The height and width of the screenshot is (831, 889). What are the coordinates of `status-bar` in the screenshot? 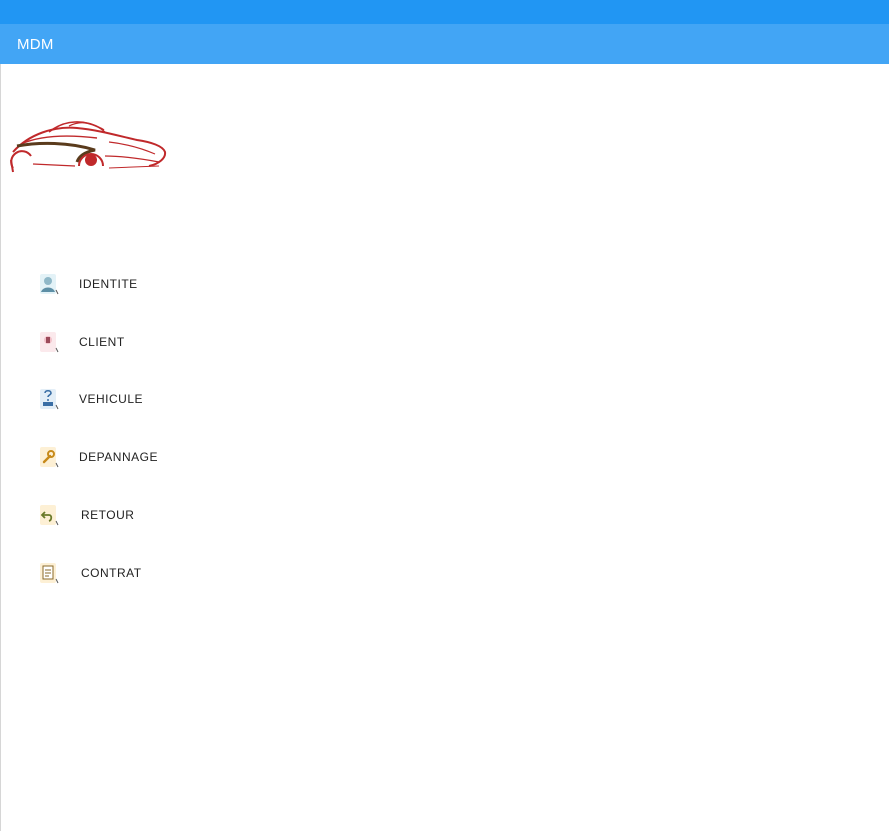 It's located at (444, 12).